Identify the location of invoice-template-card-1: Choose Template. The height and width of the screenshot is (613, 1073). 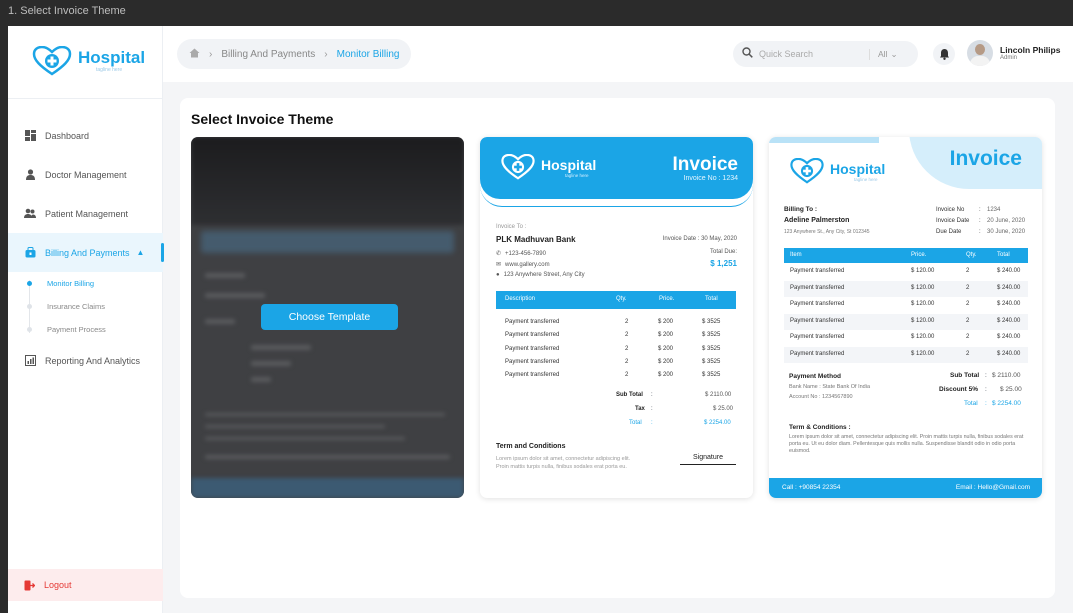
(327, 317).